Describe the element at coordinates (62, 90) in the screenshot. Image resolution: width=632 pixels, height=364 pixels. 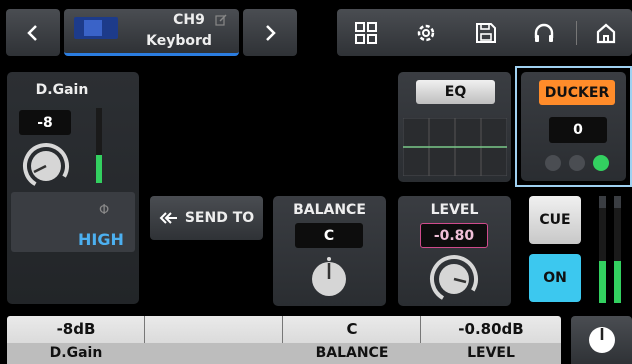
I see `dgain-title: D.Gain` at that location.